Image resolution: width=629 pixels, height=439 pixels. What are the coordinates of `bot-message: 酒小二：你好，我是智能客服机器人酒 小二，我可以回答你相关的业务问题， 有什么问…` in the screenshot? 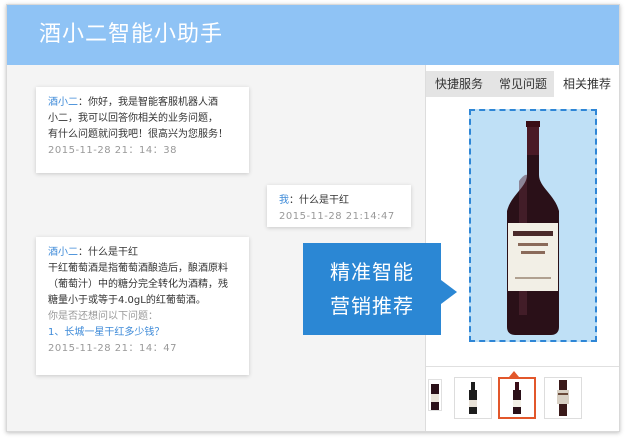 It's located at (142, 130).